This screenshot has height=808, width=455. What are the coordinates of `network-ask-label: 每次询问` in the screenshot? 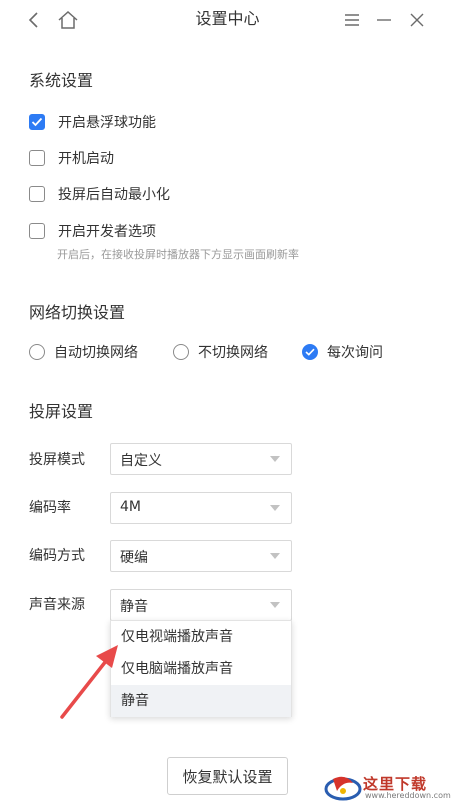 It's located at (355, 353).